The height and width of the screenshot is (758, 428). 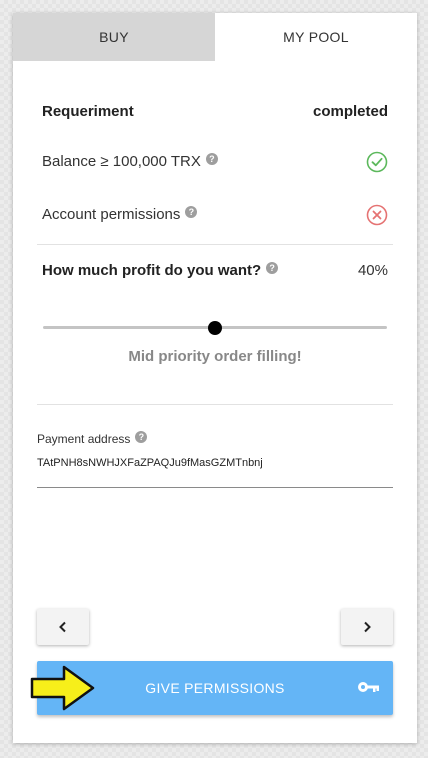 I want to click on requirement-permissions: Account permissions ?, so click(x=120, y=214).